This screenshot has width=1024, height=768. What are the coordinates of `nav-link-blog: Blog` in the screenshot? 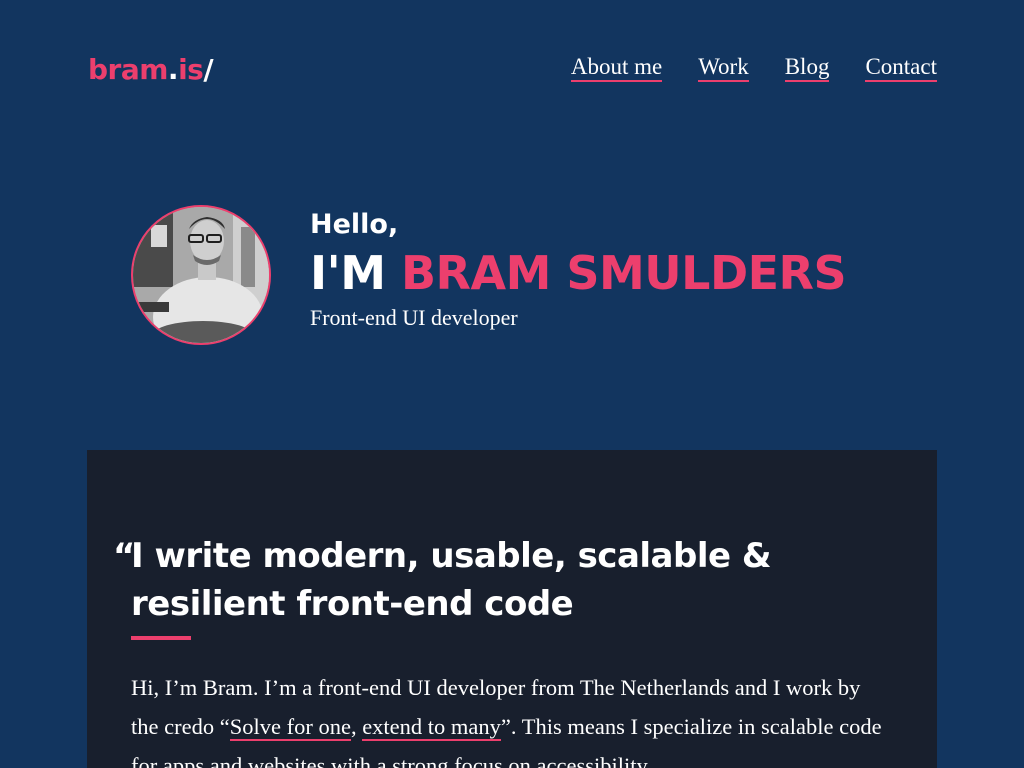 It's located at (807, 68).